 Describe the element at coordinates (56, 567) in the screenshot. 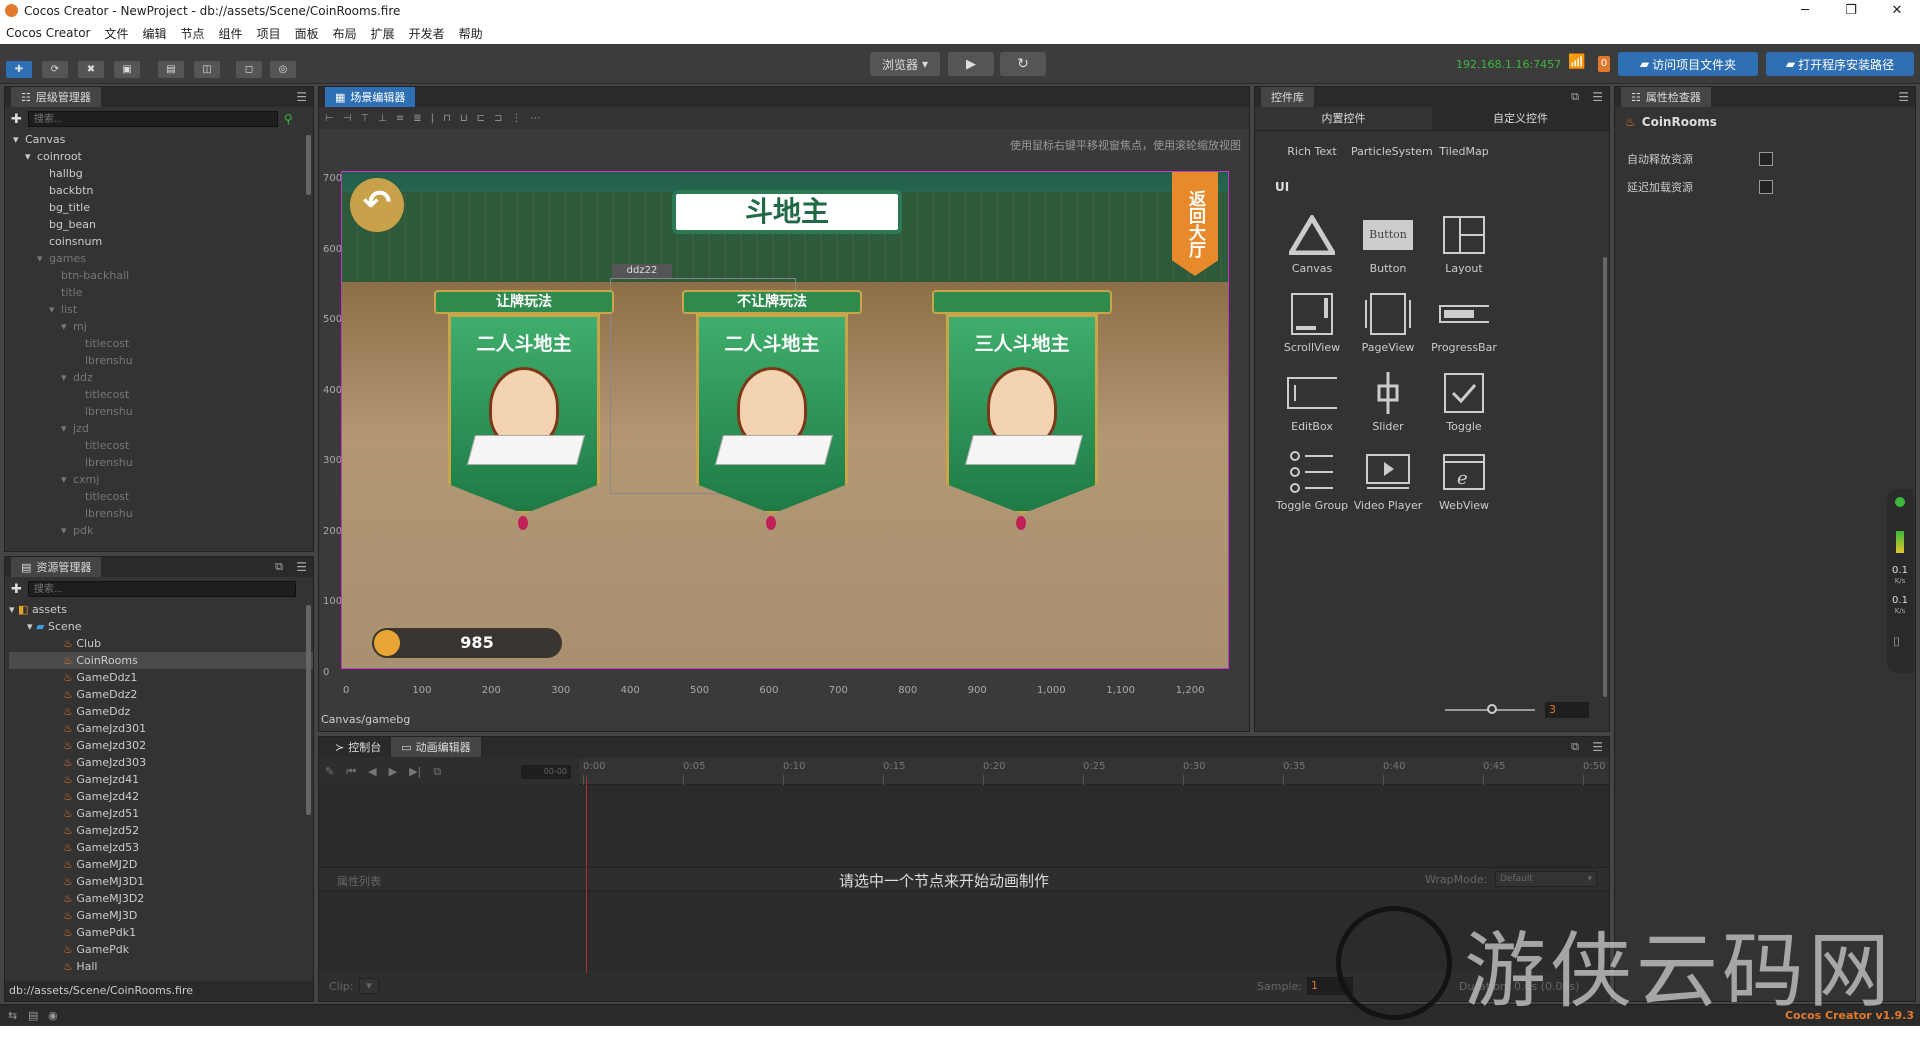

I see `tab-assets: ▤ 资源管理器` at that location.